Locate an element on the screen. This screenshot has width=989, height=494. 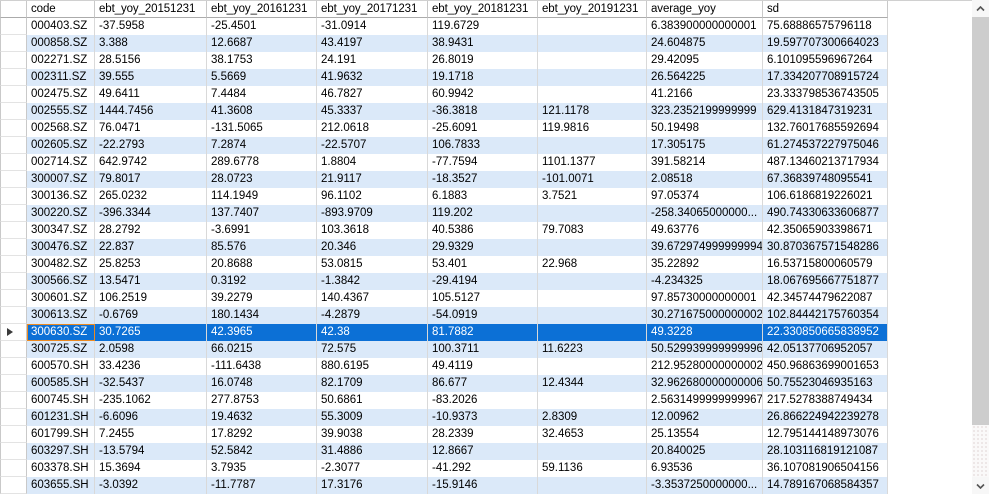
cell-sd: 22.330850665838952 is located at coordinates (825, 332).